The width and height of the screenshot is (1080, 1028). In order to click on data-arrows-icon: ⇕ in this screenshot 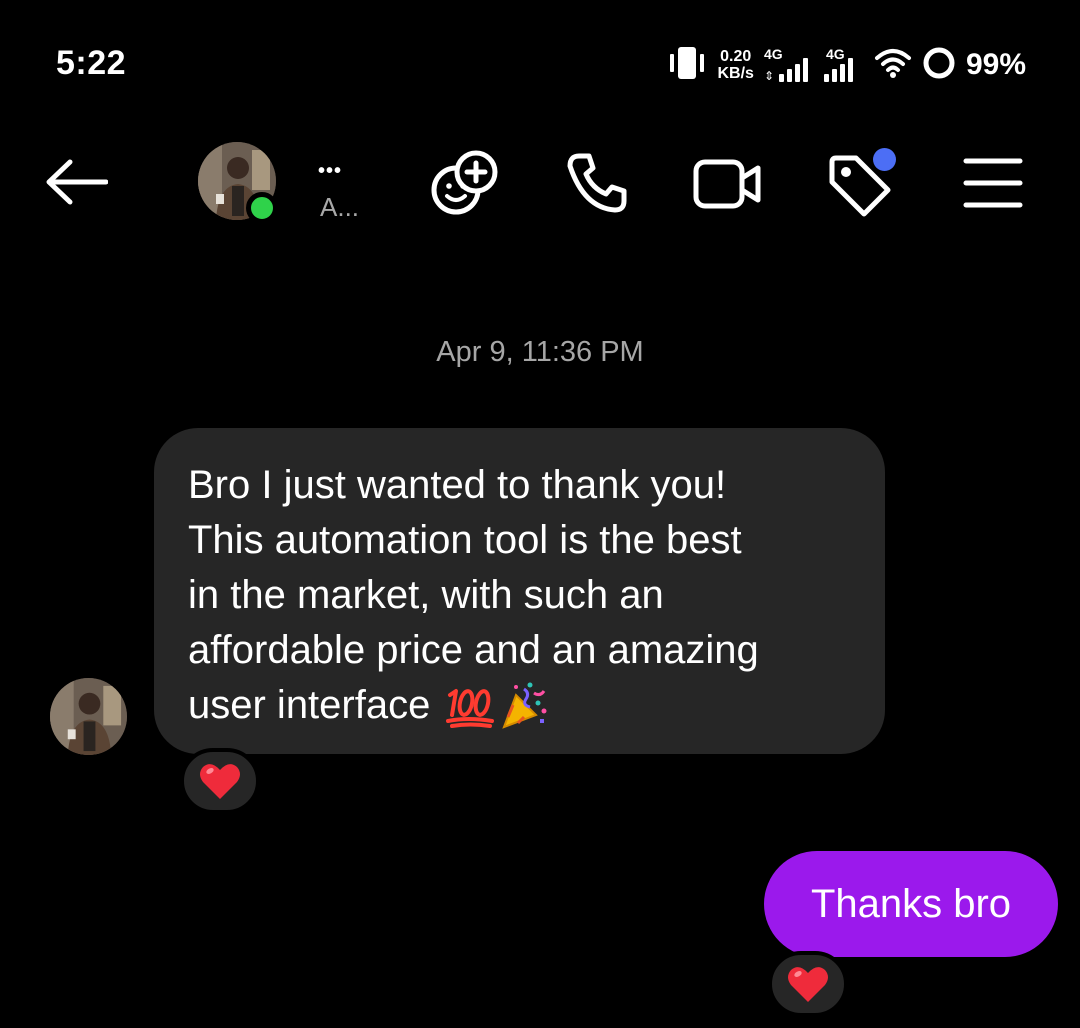, I will do `click(769, 76)`.